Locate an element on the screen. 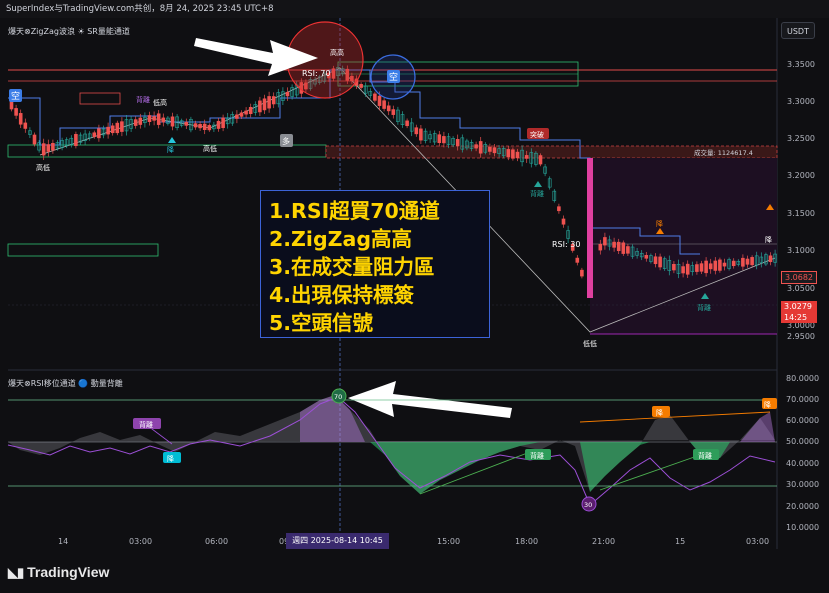  bottom-low-label: 低低 is located at coordinates (590, 343).